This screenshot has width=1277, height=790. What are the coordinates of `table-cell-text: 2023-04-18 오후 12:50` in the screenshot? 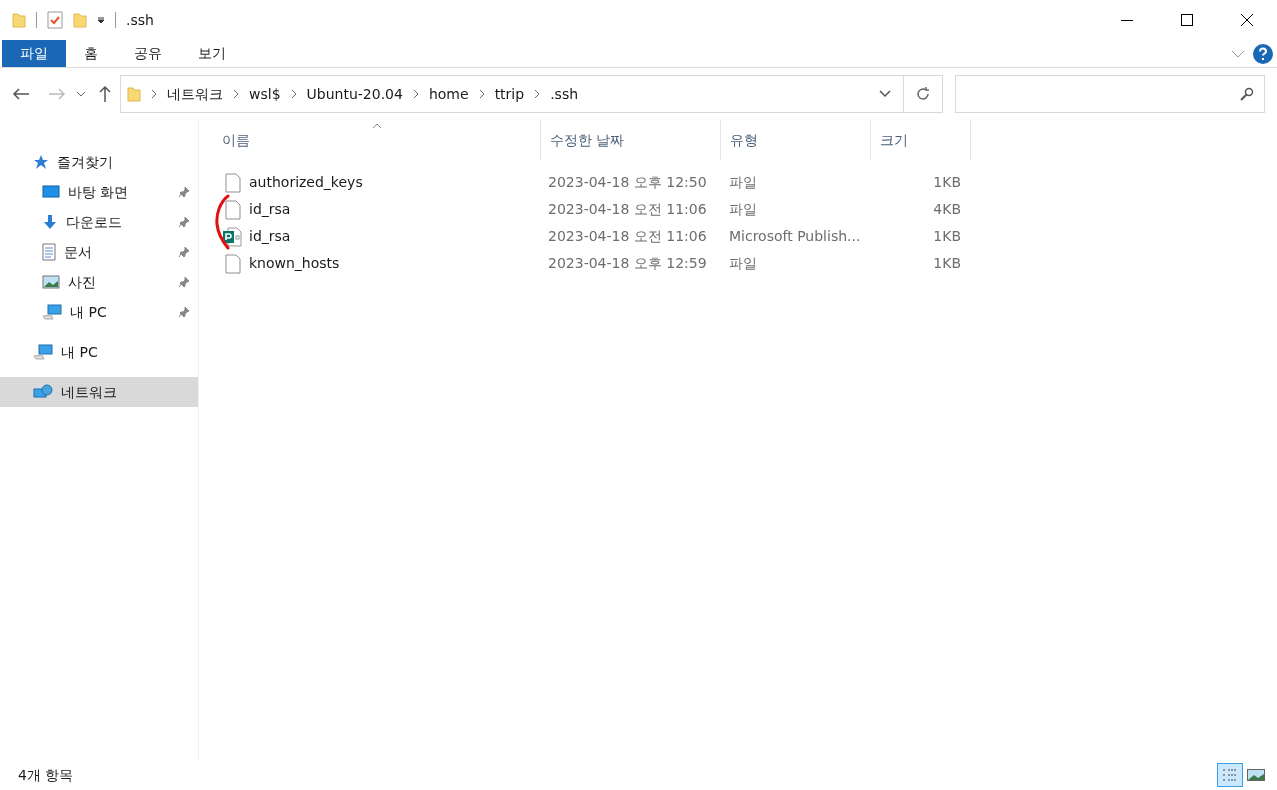 It's located at (627, 182).